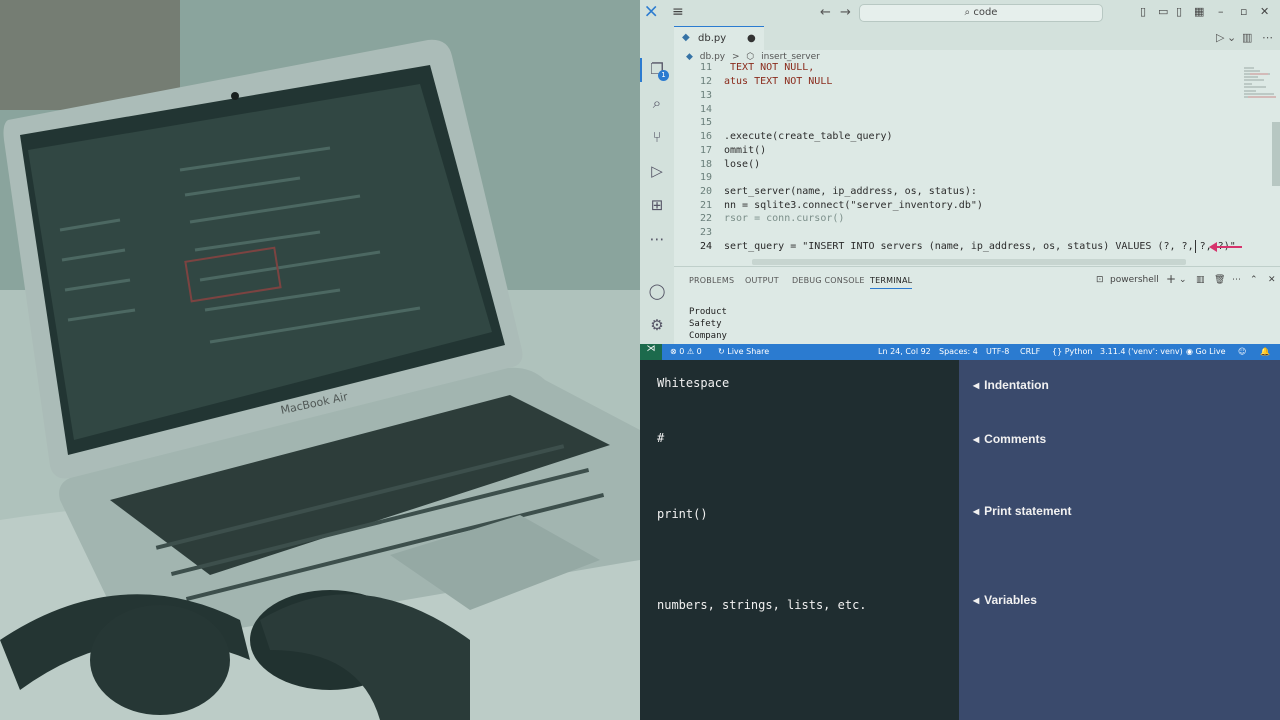 Image resolution: width=1280 pixels, height=720 pixels. I want to click on extensions-icon: ⊞, so click(657, 205).